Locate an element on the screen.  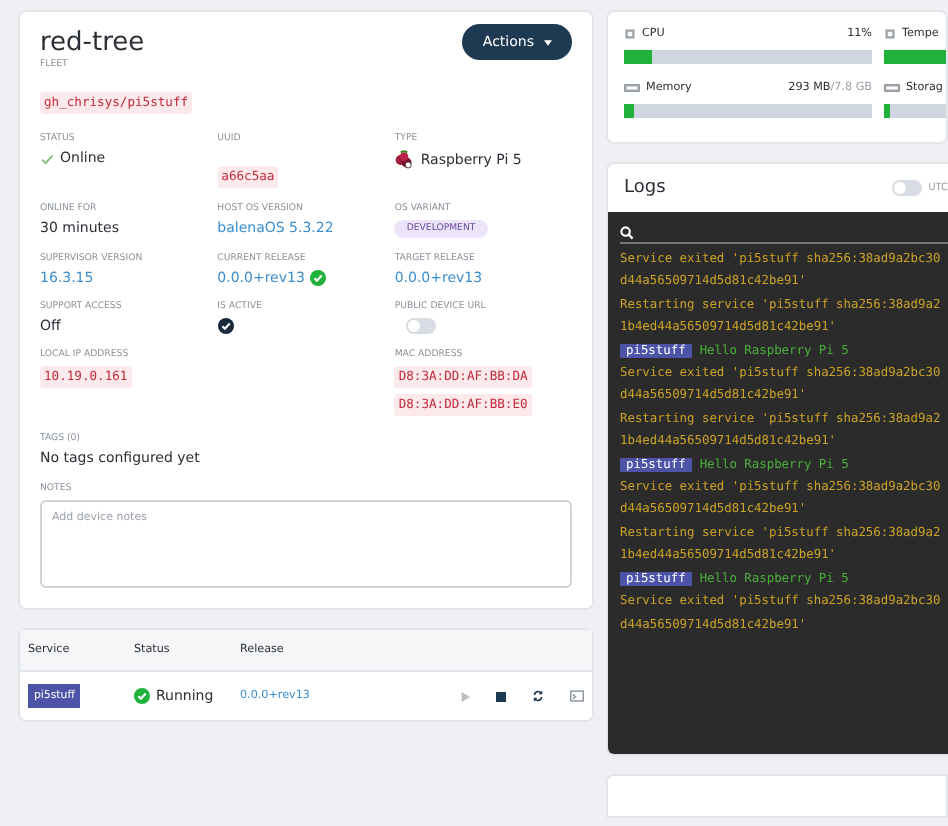
caret-icon is located at coordinates (548, 42).